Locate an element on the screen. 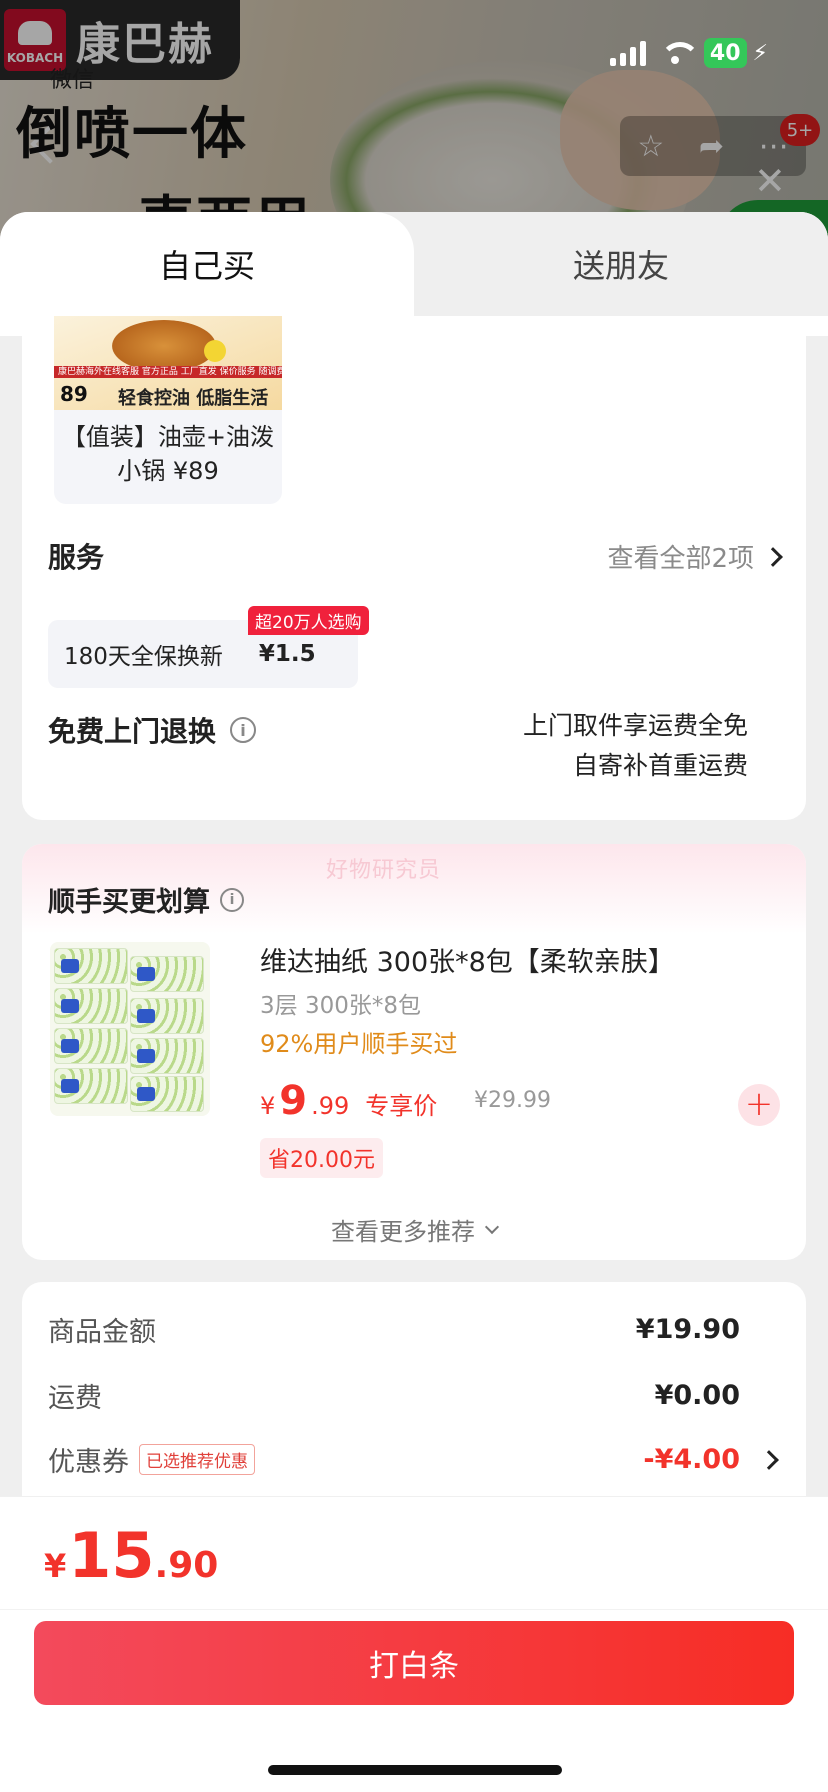  coupon-label-group: 优惠券 已选推荐优惠 is located at coordinates (151, 1459).